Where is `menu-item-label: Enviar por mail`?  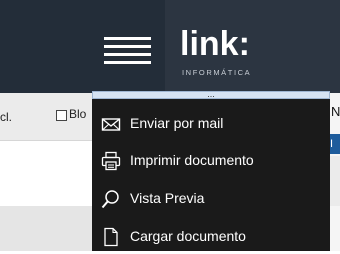 menu-item-label: Enviar por mail is located at coordinates (177, 123).